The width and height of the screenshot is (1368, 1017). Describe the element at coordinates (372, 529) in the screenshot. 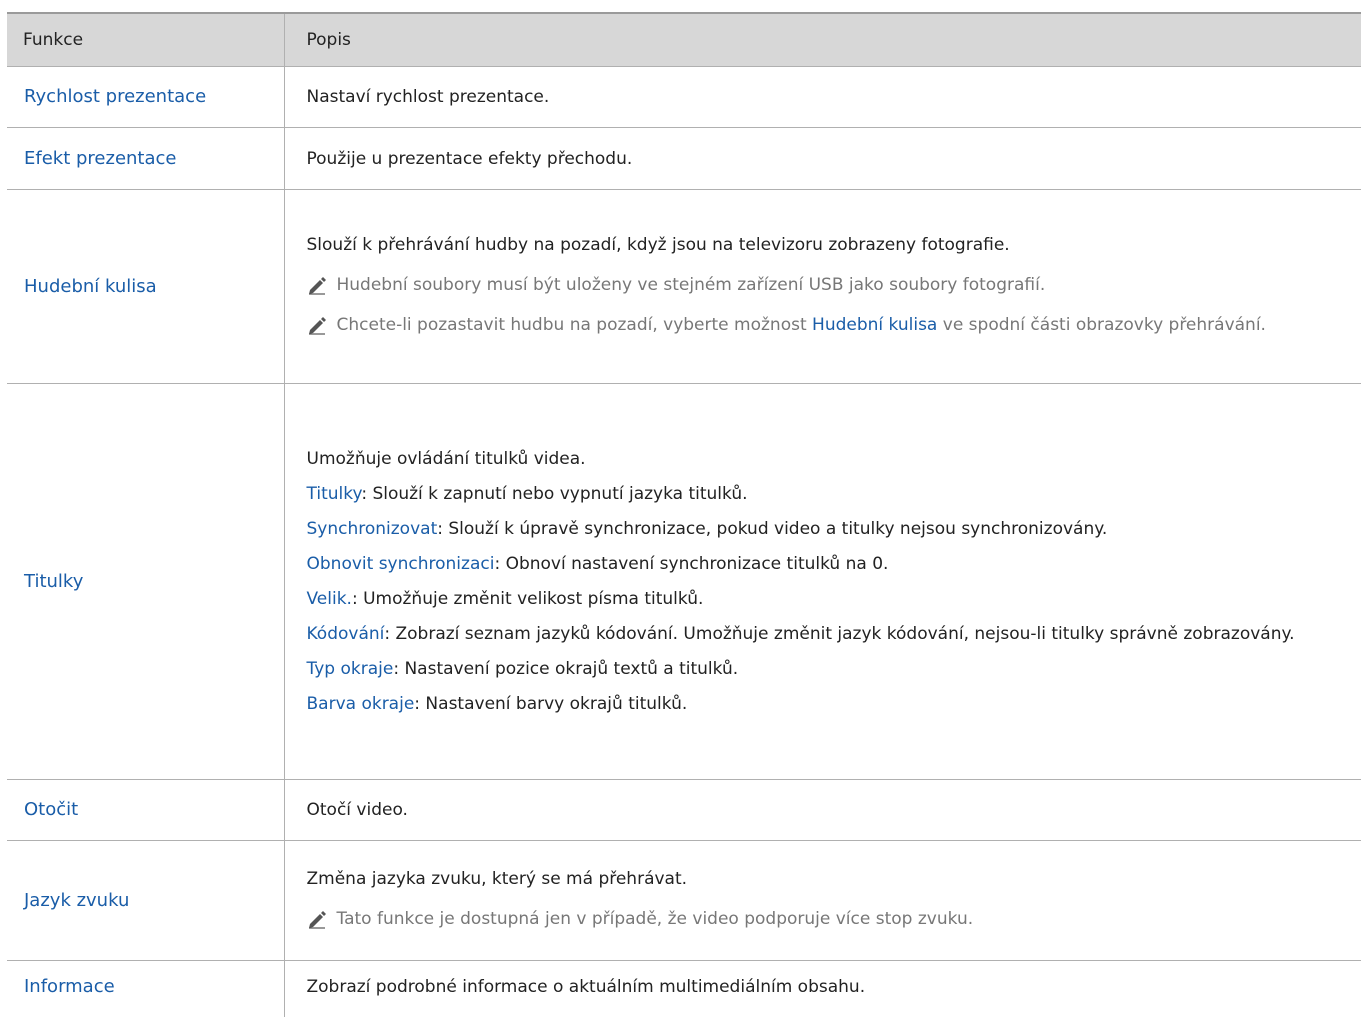

I see `option-synchronizovat: Synchronizovat` at that location.